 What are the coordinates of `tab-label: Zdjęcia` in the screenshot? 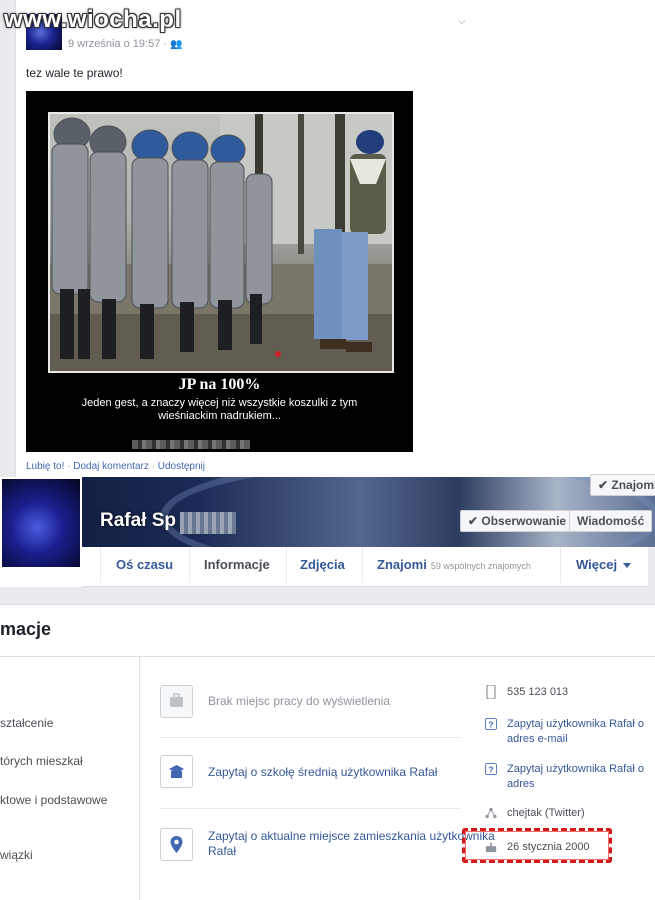 It's located at (322, 564).